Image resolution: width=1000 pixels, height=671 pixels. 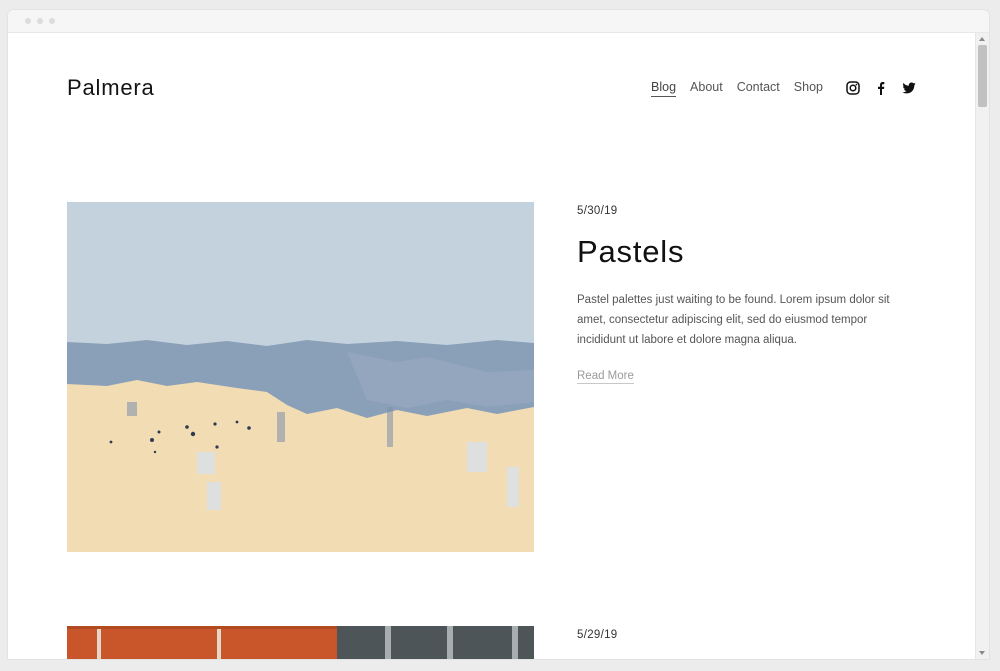 I want to click on site-title: Palmera, so click(x=111, y=88).